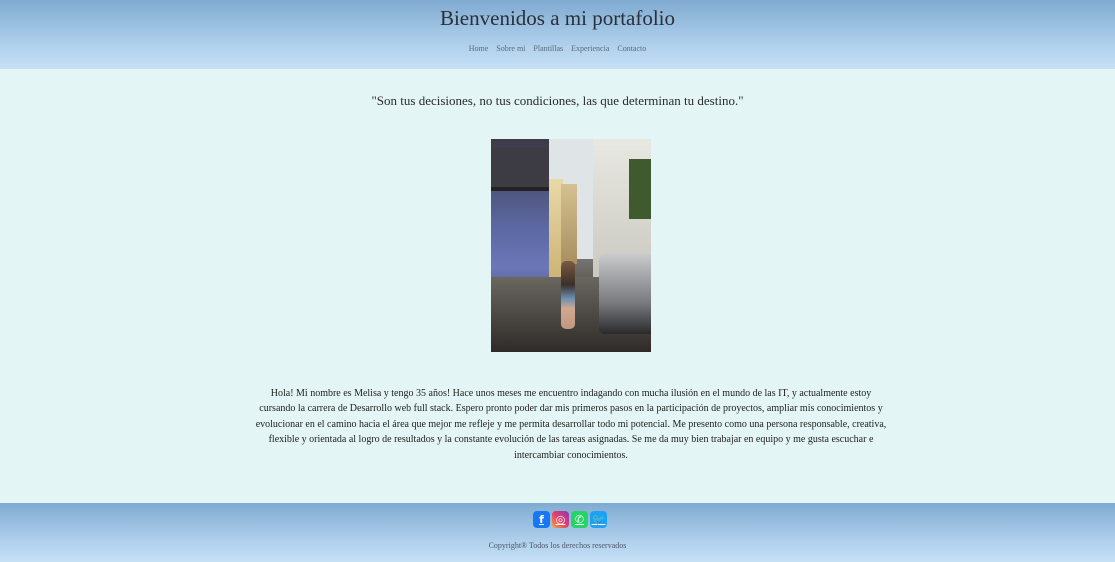 The width and height of the screenshot is (1115, 562). I want to click on social-links: f ◎ ✆ 🐦, so click(570, 519).